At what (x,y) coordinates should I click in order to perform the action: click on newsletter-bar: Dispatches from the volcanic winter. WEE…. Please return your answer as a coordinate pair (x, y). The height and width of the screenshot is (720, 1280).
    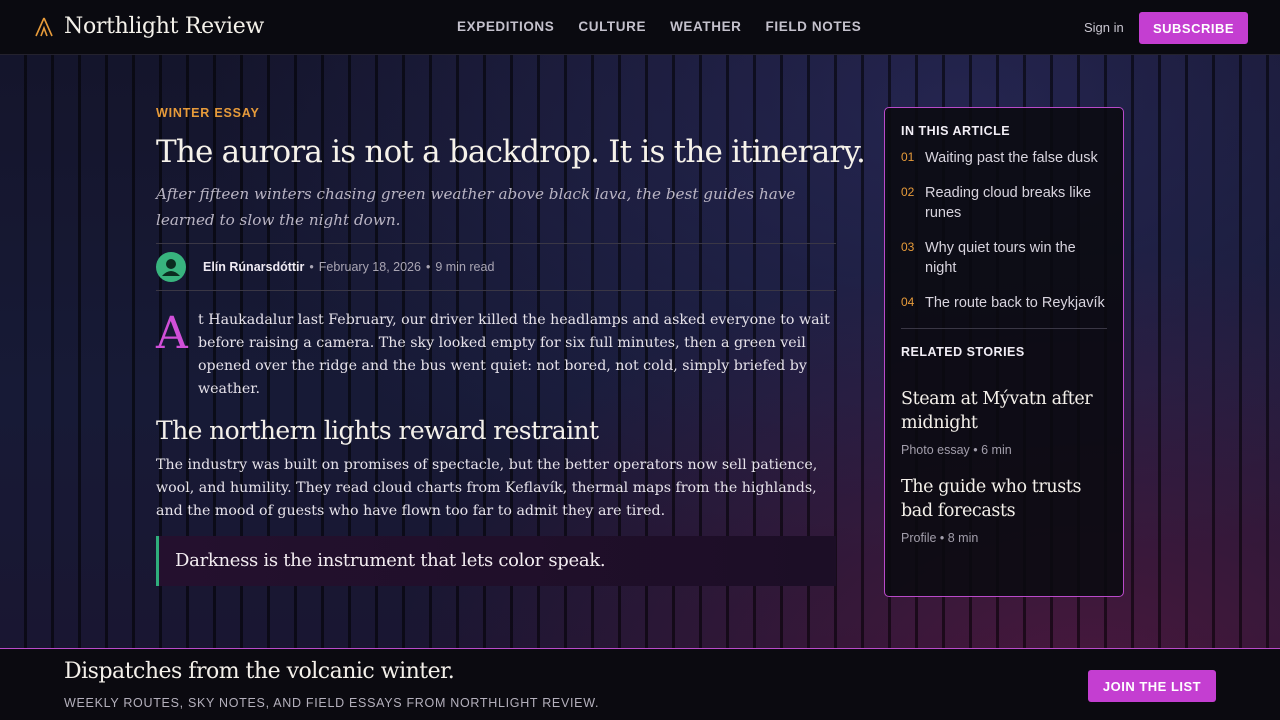
    Looking at the image, I should click on (640, 684).